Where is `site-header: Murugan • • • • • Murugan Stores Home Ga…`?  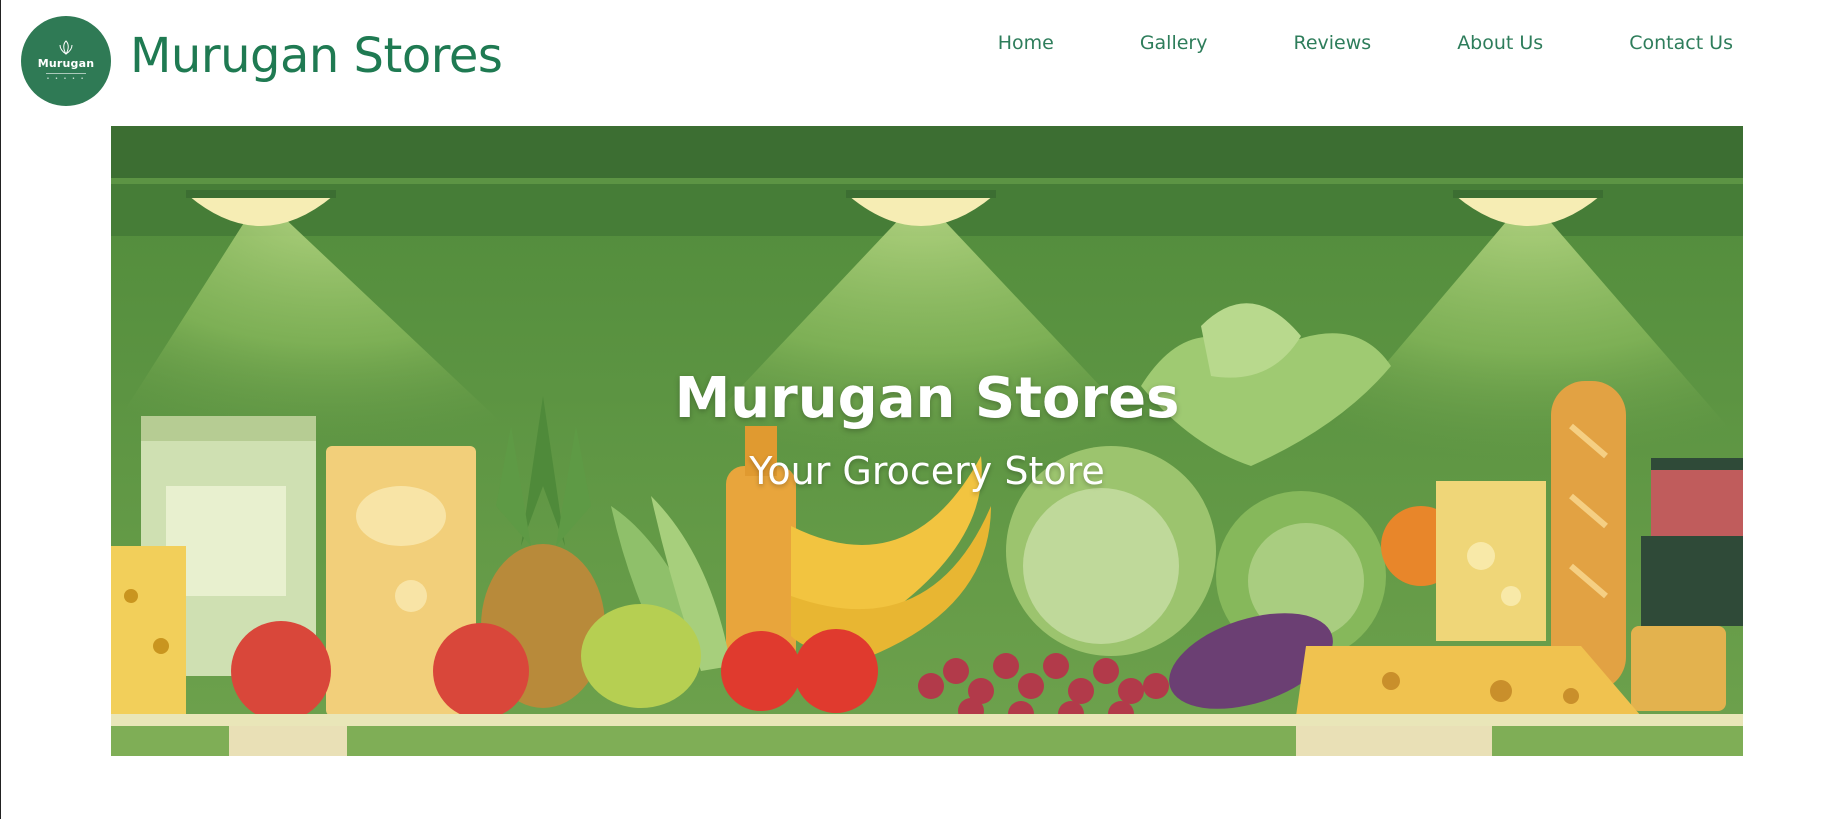
site-header: Murugan • • • • • Murugan Stores Home Ga… is located at coordinates (916, 59).